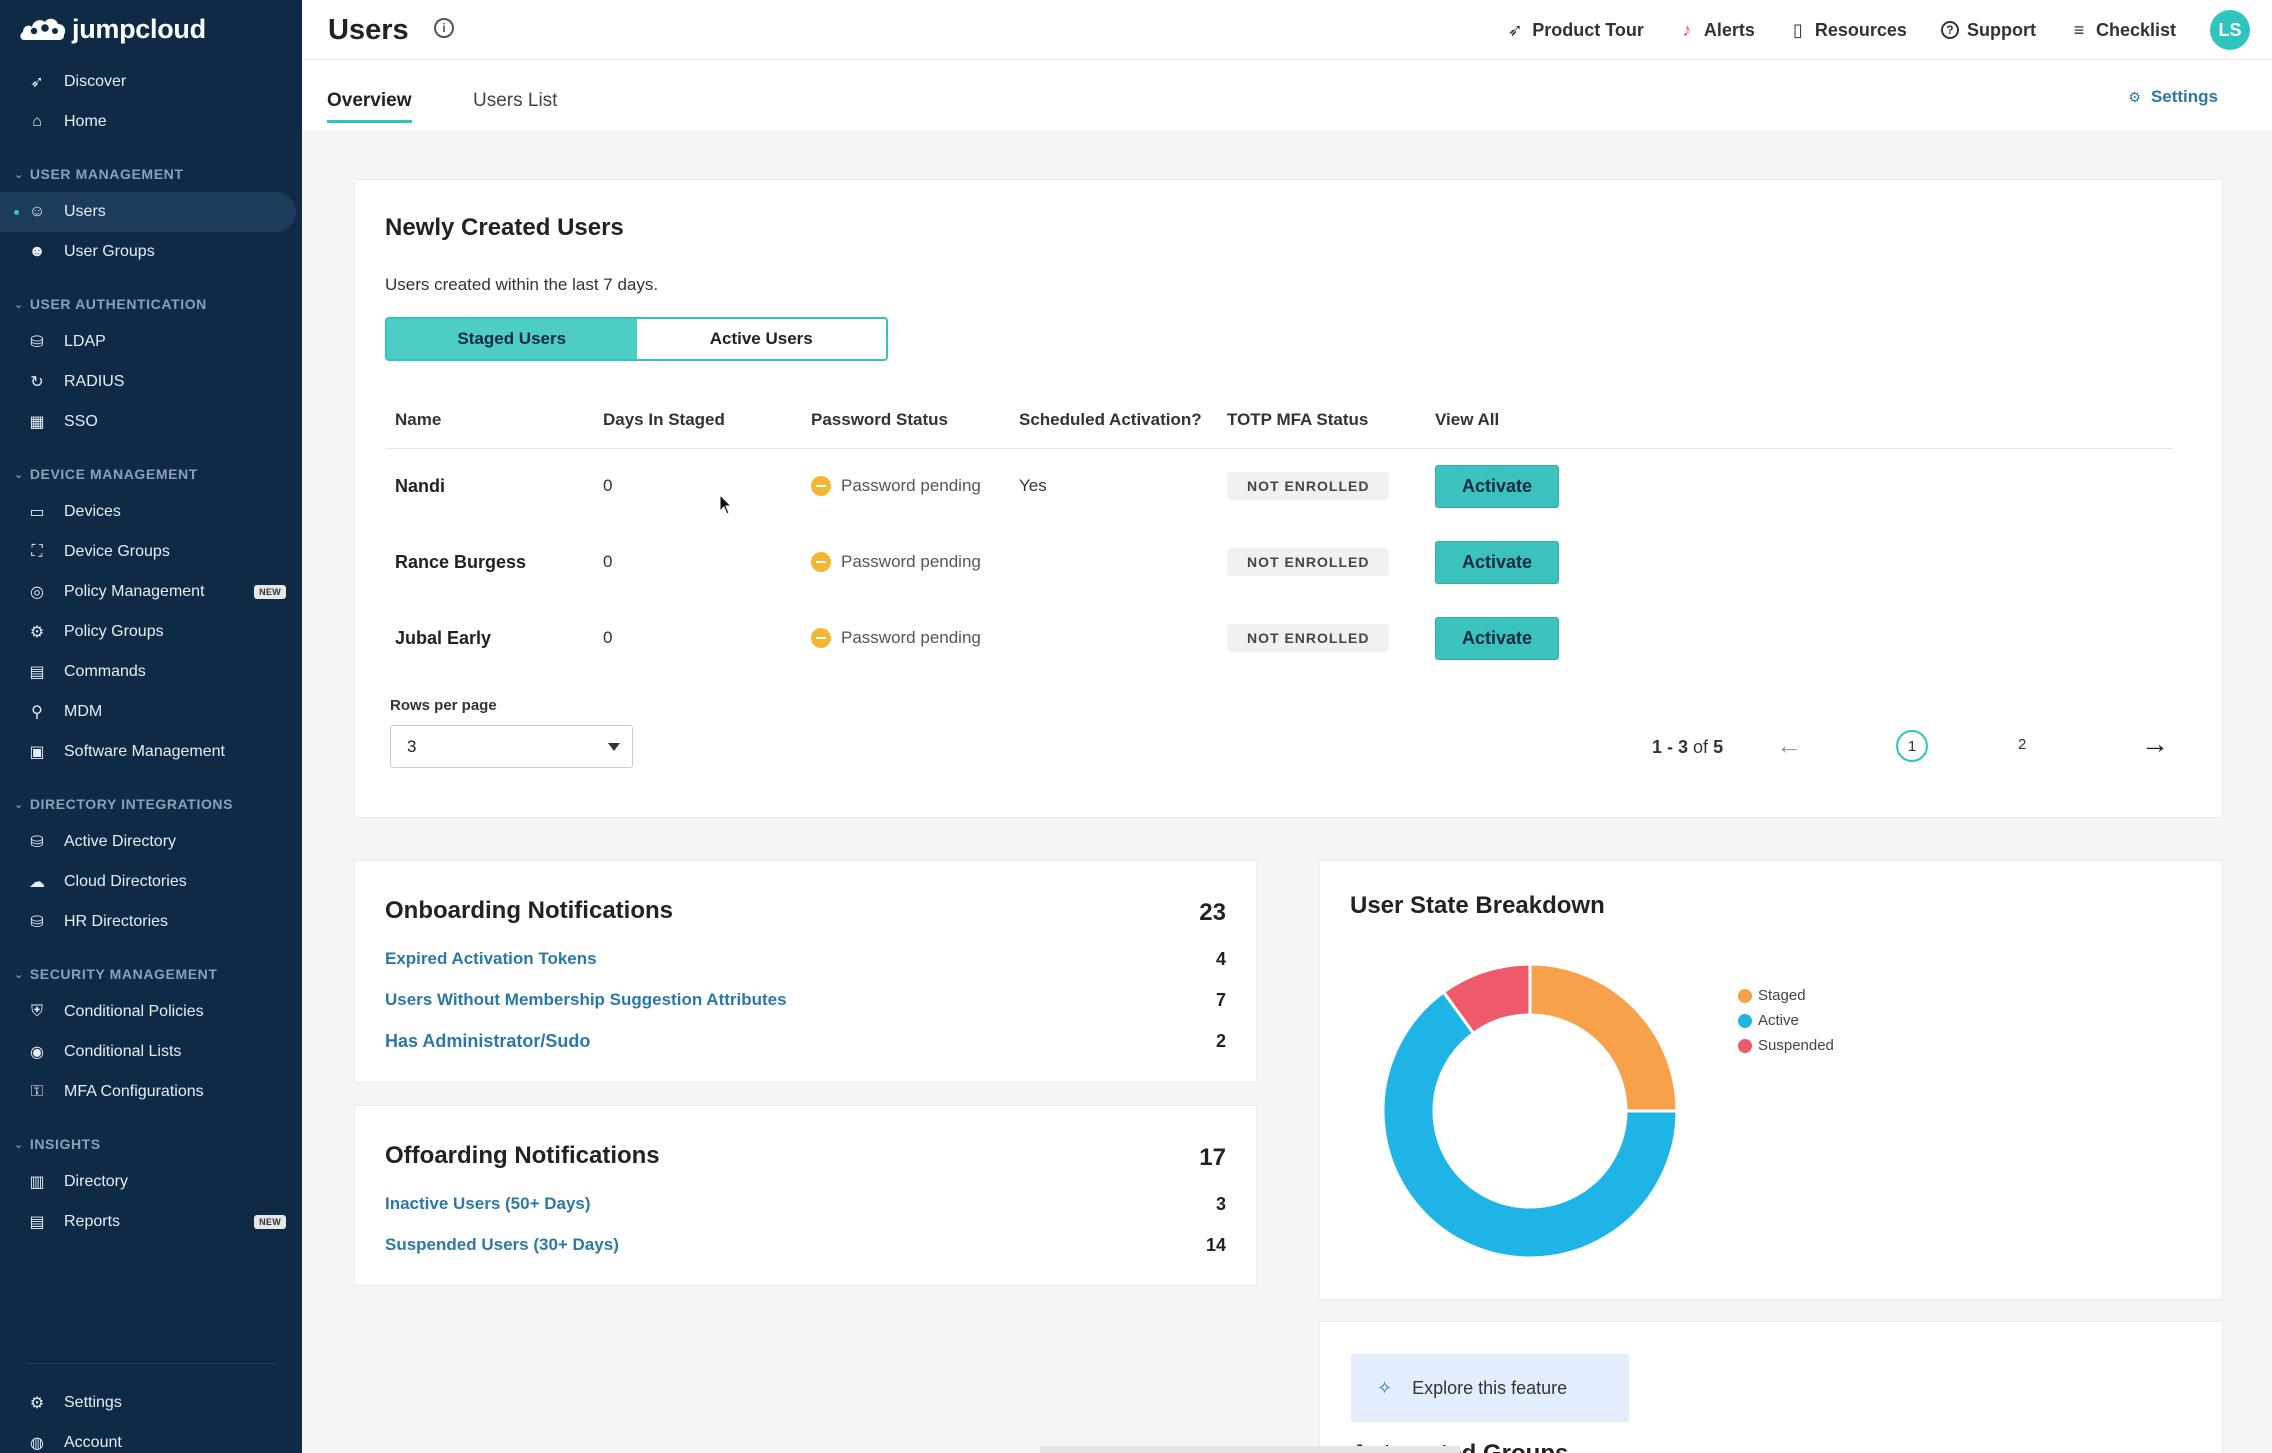 Image resolution: width=2272 pixels, height=1453 pixels. What do you see at coordinates (1575, 30) in the screenshot?
I see `header-link-product-tour: ➶ Product Tour` at bounding box center [1575, 30].